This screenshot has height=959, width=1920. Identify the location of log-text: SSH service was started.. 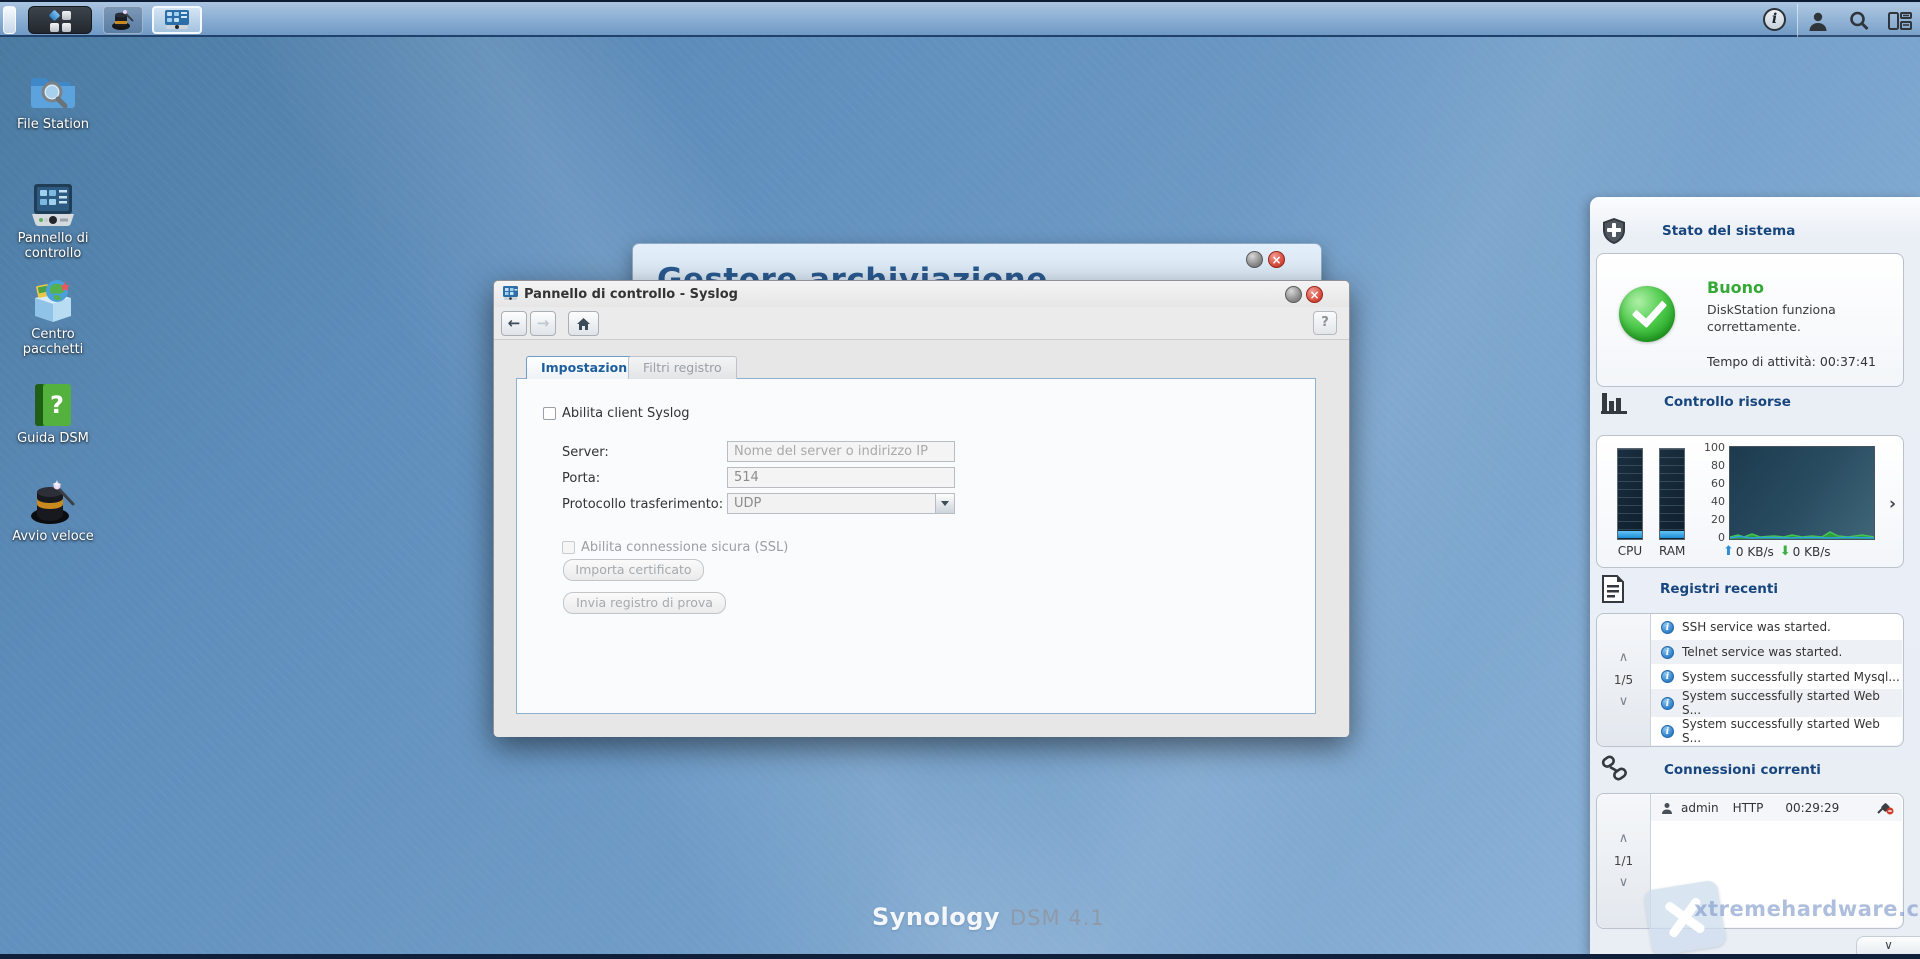
(1756, 627).